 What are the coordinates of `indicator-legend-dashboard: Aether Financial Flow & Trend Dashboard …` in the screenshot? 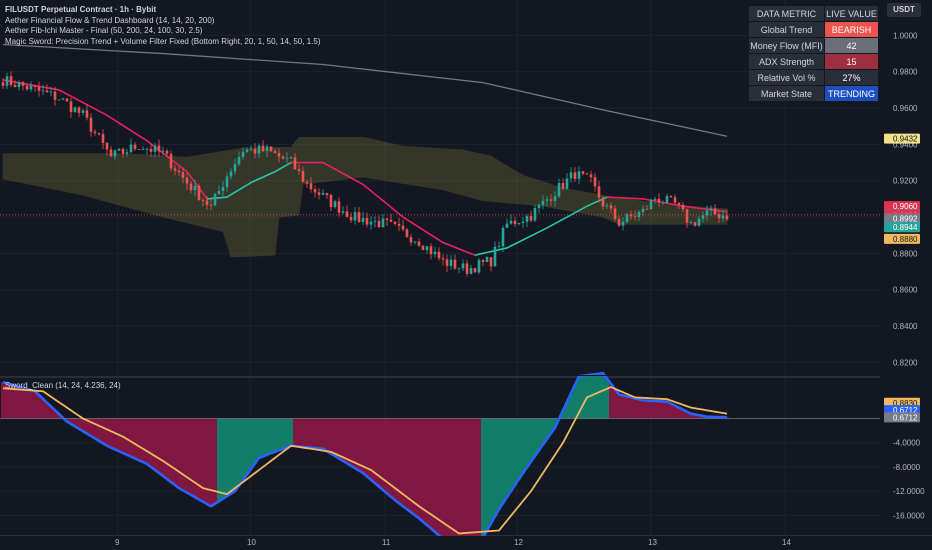 It's located at (162, 21).